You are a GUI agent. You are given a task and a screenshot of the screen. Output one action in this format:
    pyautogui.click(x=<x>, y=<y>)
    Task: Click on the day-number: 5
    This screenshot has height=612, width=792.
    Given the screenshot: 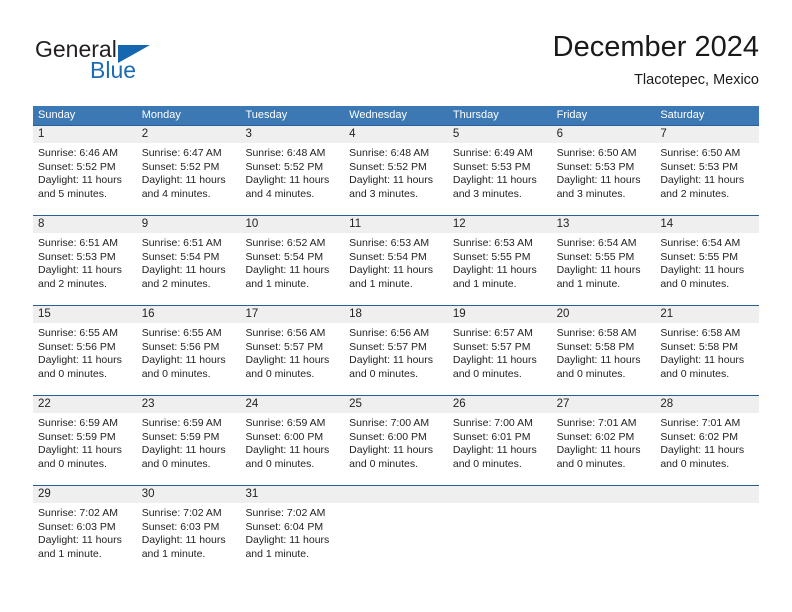 What is the action you would take?
    pyautogui.click(x=500, y=134)
    